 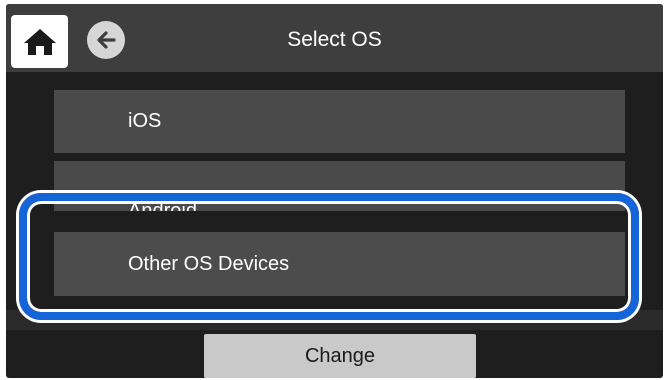 I want to click on os-option-ios: iOS, so click(x=339, y=121).